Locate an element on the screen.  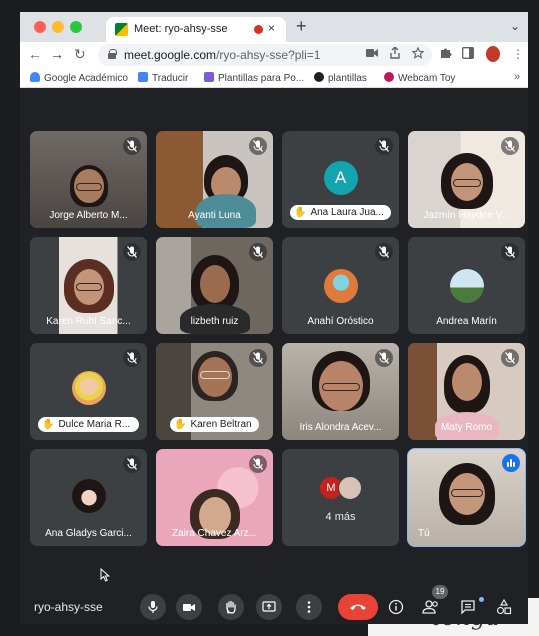
more-participants-tile: M 4 más is located at coordinates (340, 497).